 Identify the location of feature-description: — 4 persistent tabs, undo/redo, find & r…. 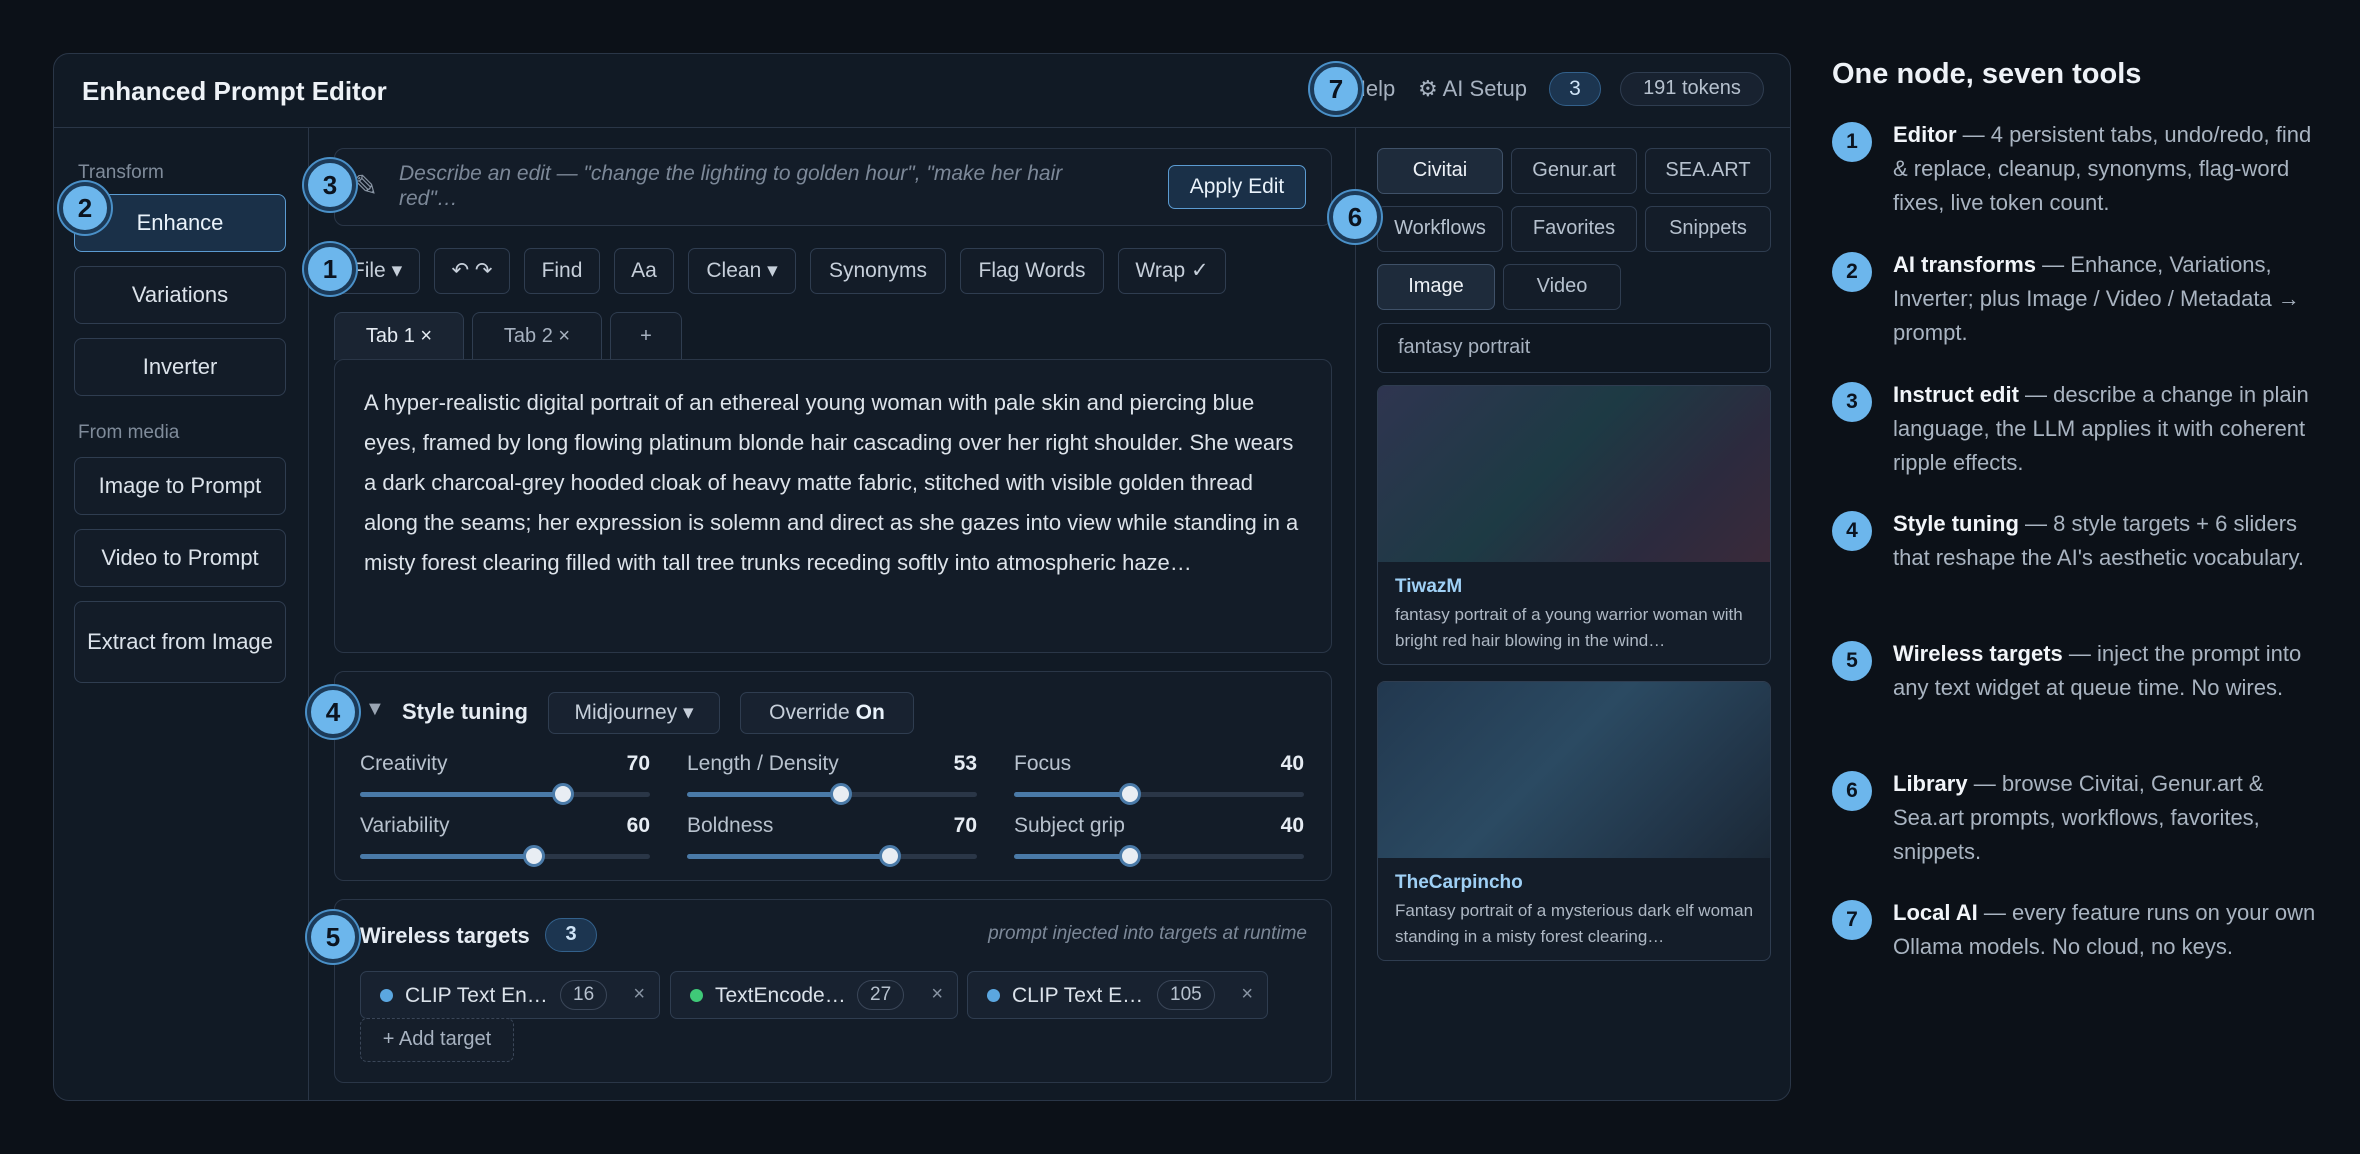
(2102, 168).